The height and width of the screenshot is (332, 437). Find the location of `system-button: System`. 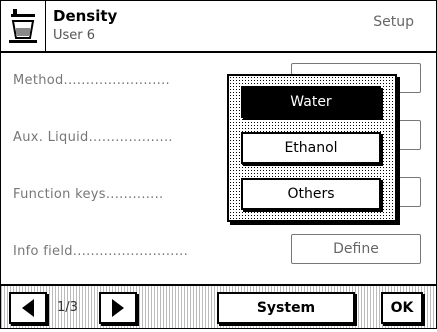

system-button: System is located at coordinates (286, 308).